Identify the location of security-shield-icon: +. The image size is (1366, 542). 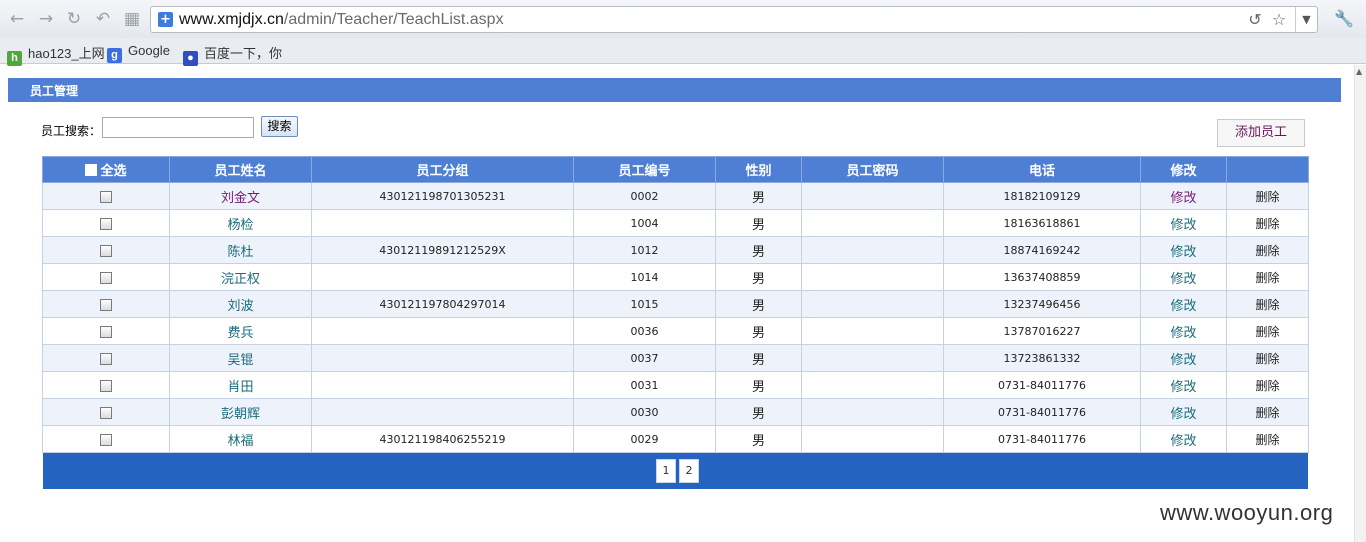
(165, 19).